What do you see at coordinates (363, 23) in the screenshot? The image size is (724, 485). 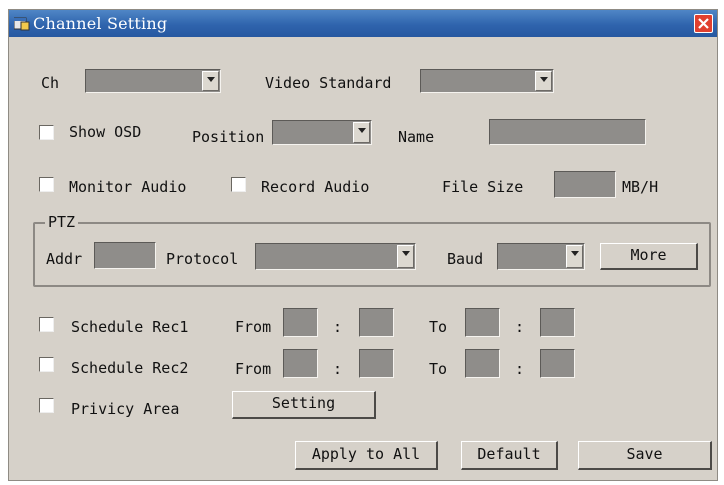 I see `title-bar: Channel Setting` at bounding box center [363, 23].